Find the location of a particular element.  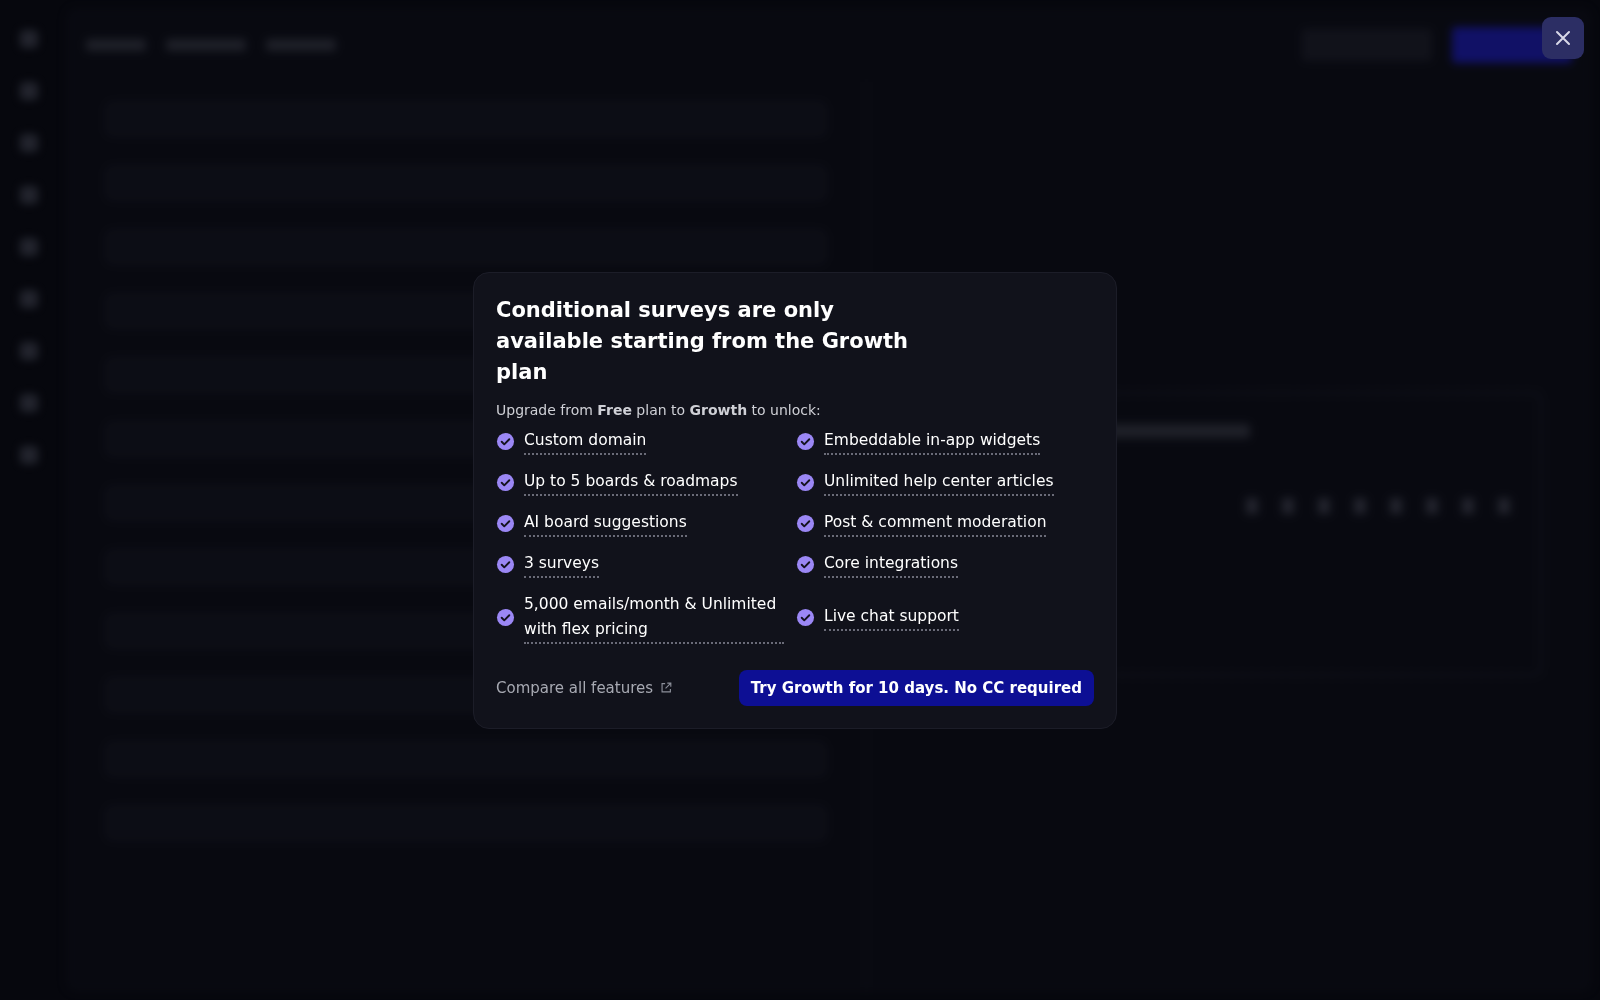

dialog-title: Conditional surveys are only available starting from the Growth plan is located at coordinates (703, 341).